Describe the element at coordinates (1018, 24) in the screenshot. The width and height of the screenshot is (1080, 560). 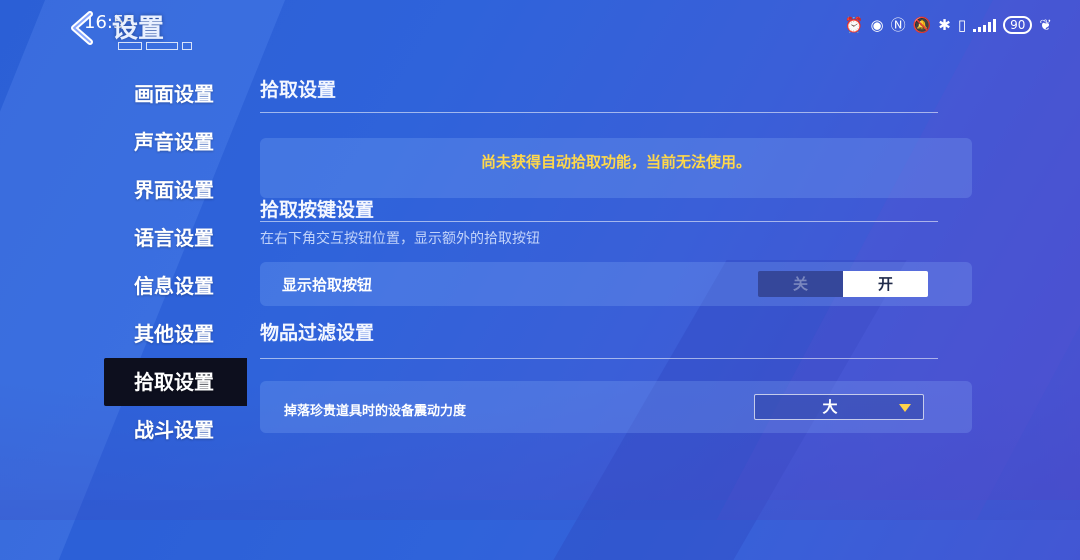
I see `battery-indicator: 90` at that location.